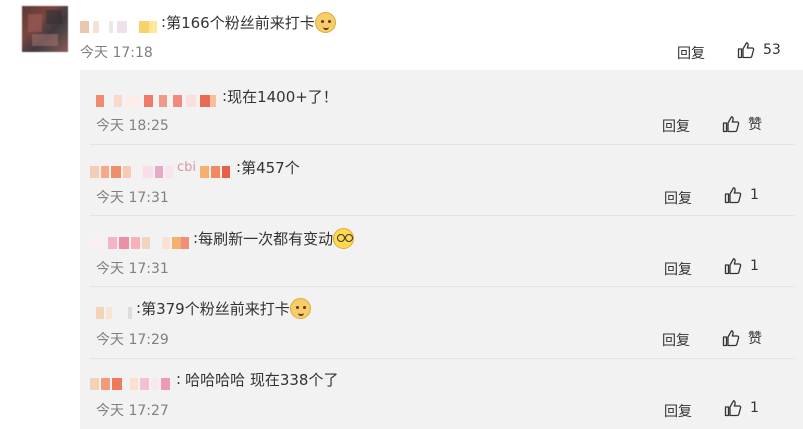 The width and height of the screenshot is (803, 429). What do you see at coordinates (217, 96) in the screenshot?
I see `reply-item-1: : 现在1400+了！` at bounding box center [217, 96].